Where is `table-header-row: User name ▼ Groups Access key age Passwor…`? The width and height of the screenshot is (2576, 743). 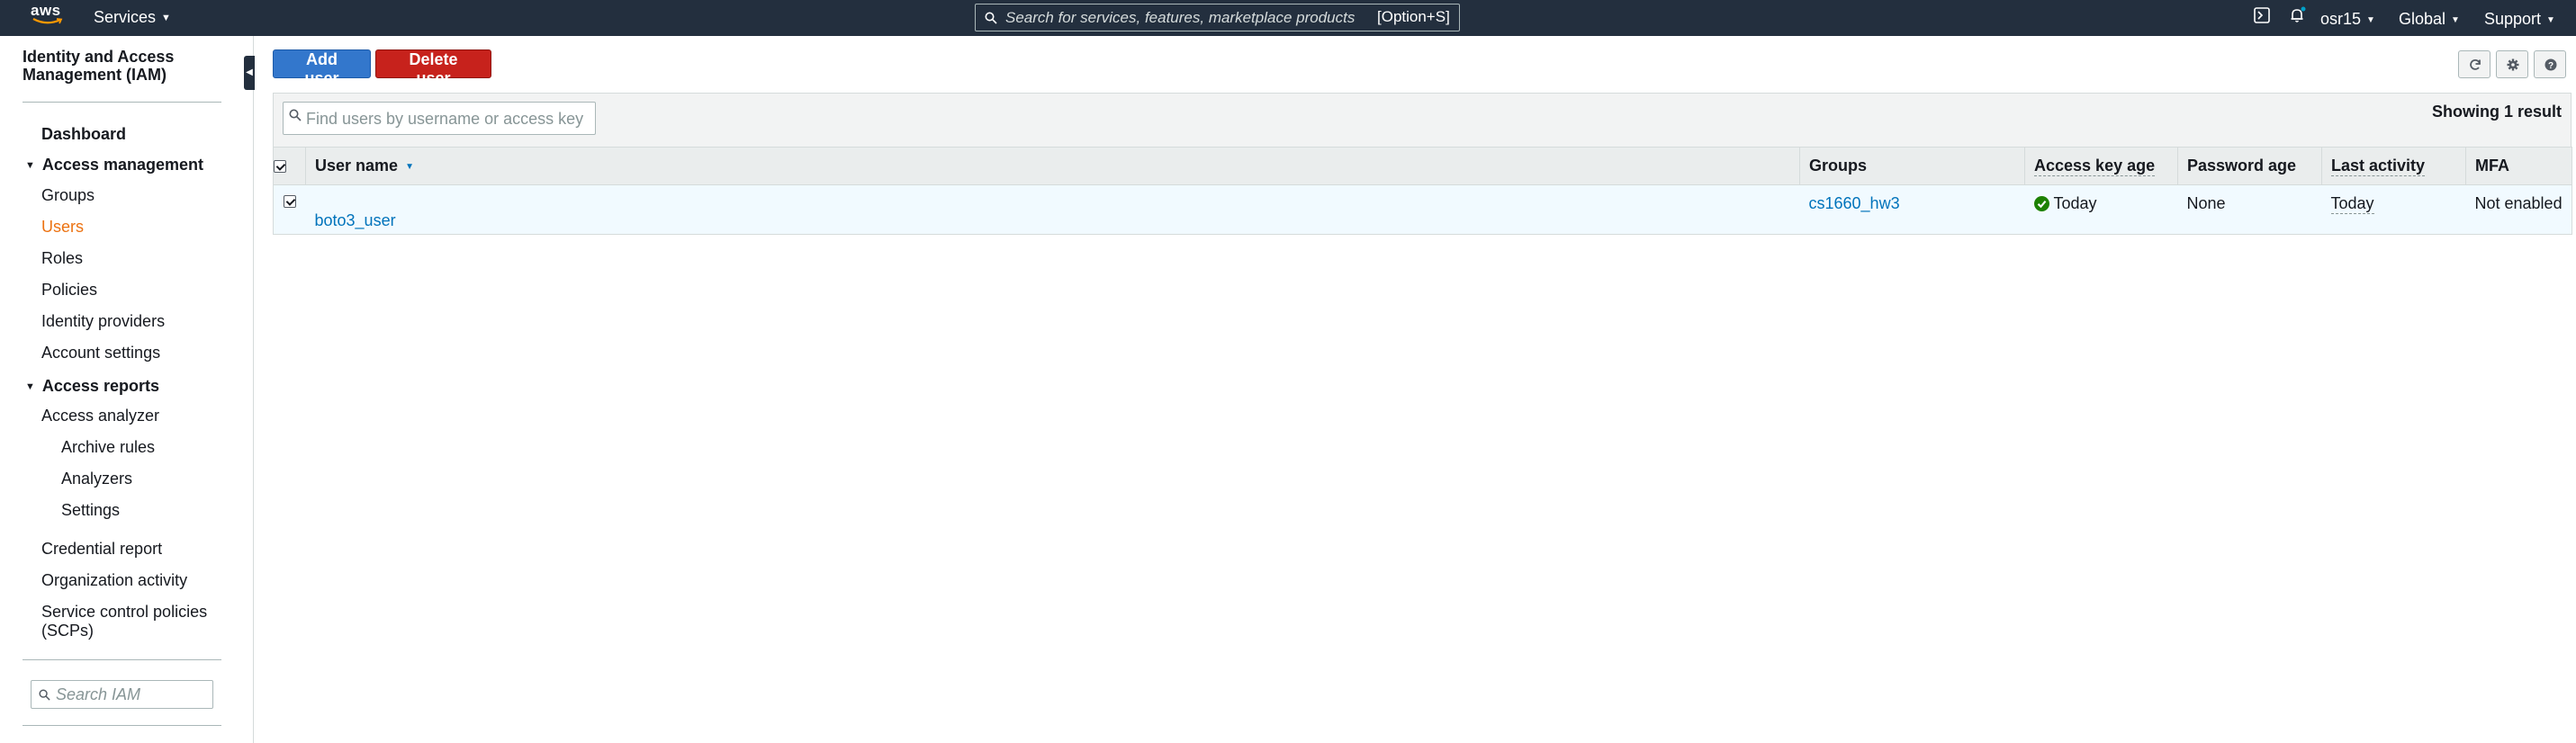 table-header-row: User name ▼ Groups Access key age Passwor… is located at coordinates (1422, 166).